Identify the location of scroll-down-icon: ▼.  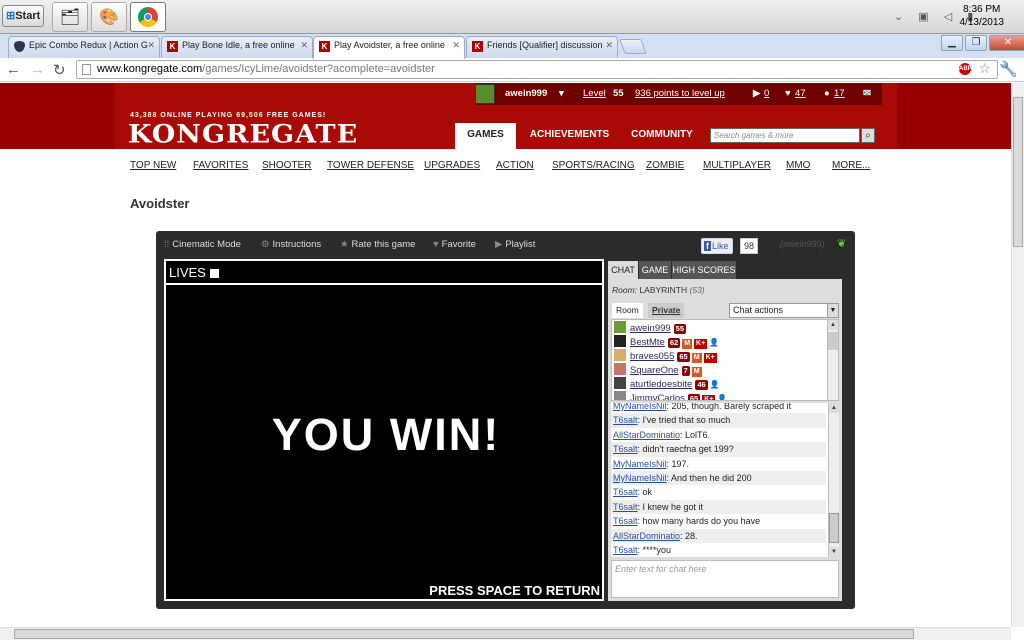
(834, 552).